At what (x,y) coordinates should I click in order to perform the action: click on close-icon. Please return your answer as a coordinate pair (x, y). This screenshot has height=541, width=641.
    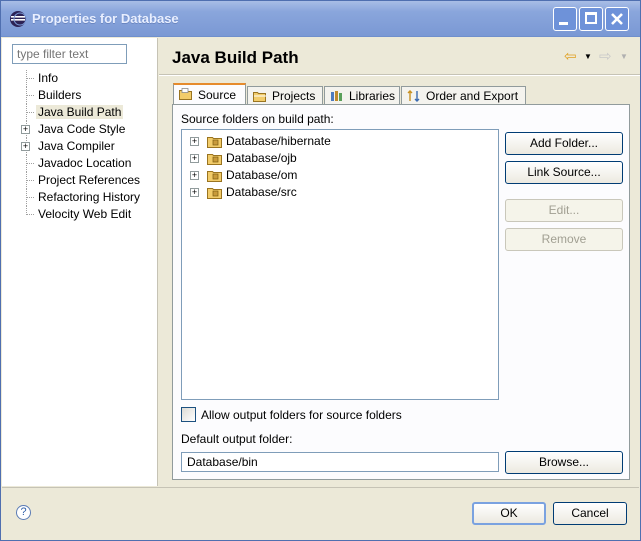
    Looking at the image, I should click on (617, 19).